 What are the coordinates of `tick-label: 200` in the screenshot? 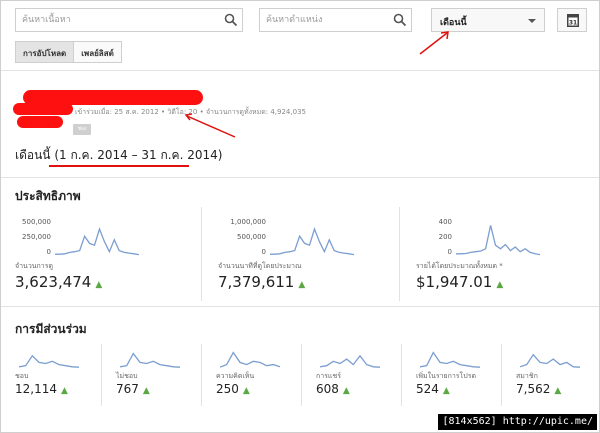 It's located at (445, 237).